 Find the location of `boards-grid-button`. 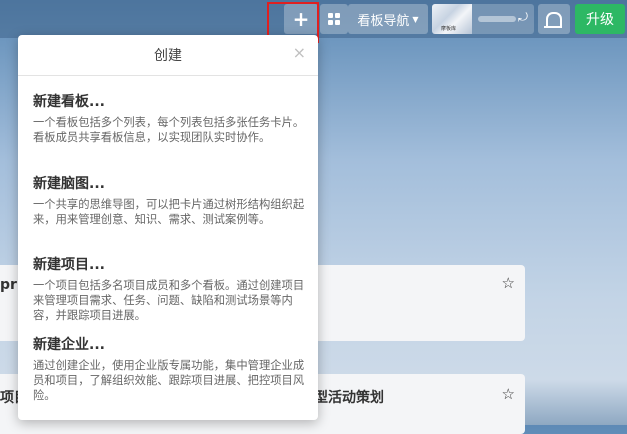

boards-grid-button is located at coordinates (334, 19).